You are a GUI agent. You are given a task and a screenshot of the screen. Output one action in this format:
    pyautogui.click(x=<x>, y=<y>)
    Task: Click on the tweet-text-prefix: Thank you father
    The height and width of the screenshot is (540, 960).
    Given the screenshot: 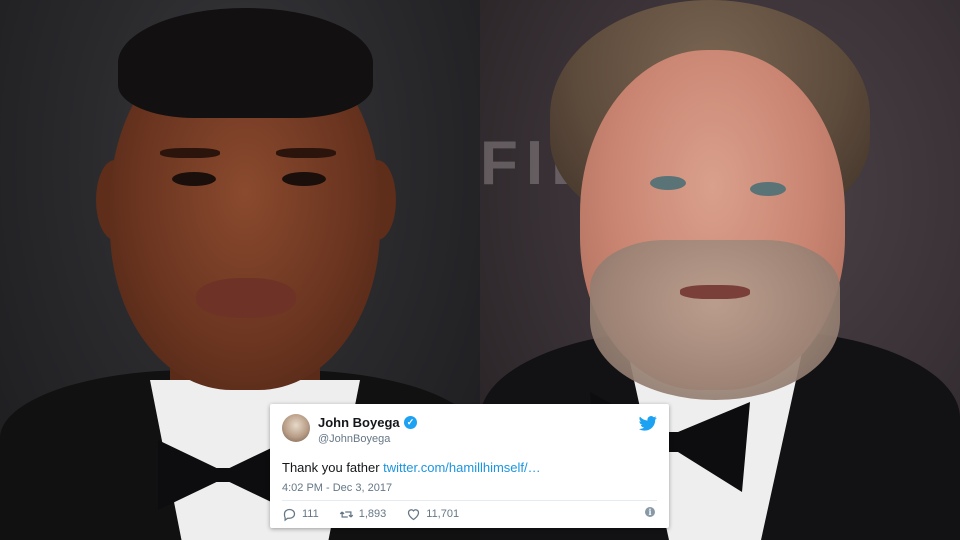 What is the action you would take?
    pyautogui.click(x=333, y=467)
    